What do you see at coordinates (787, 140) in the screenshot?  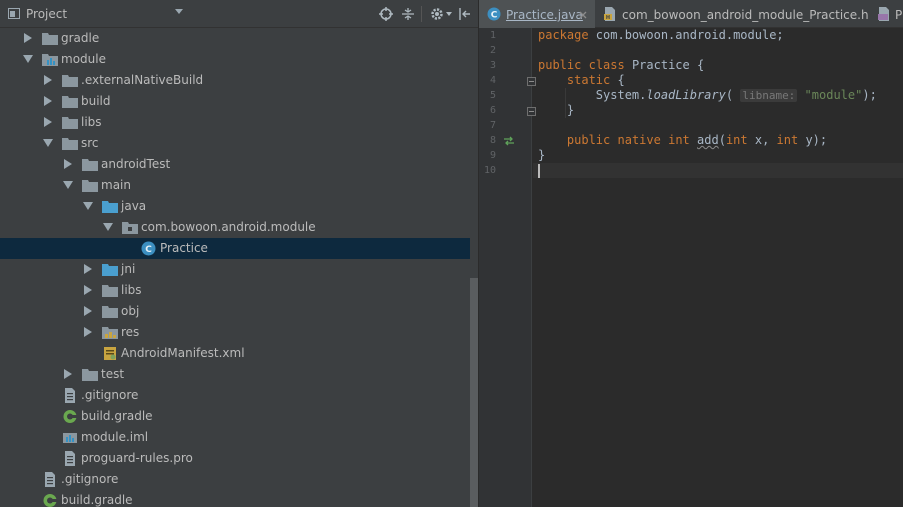 I see `keyword: int` at bounding box center [787, 140].